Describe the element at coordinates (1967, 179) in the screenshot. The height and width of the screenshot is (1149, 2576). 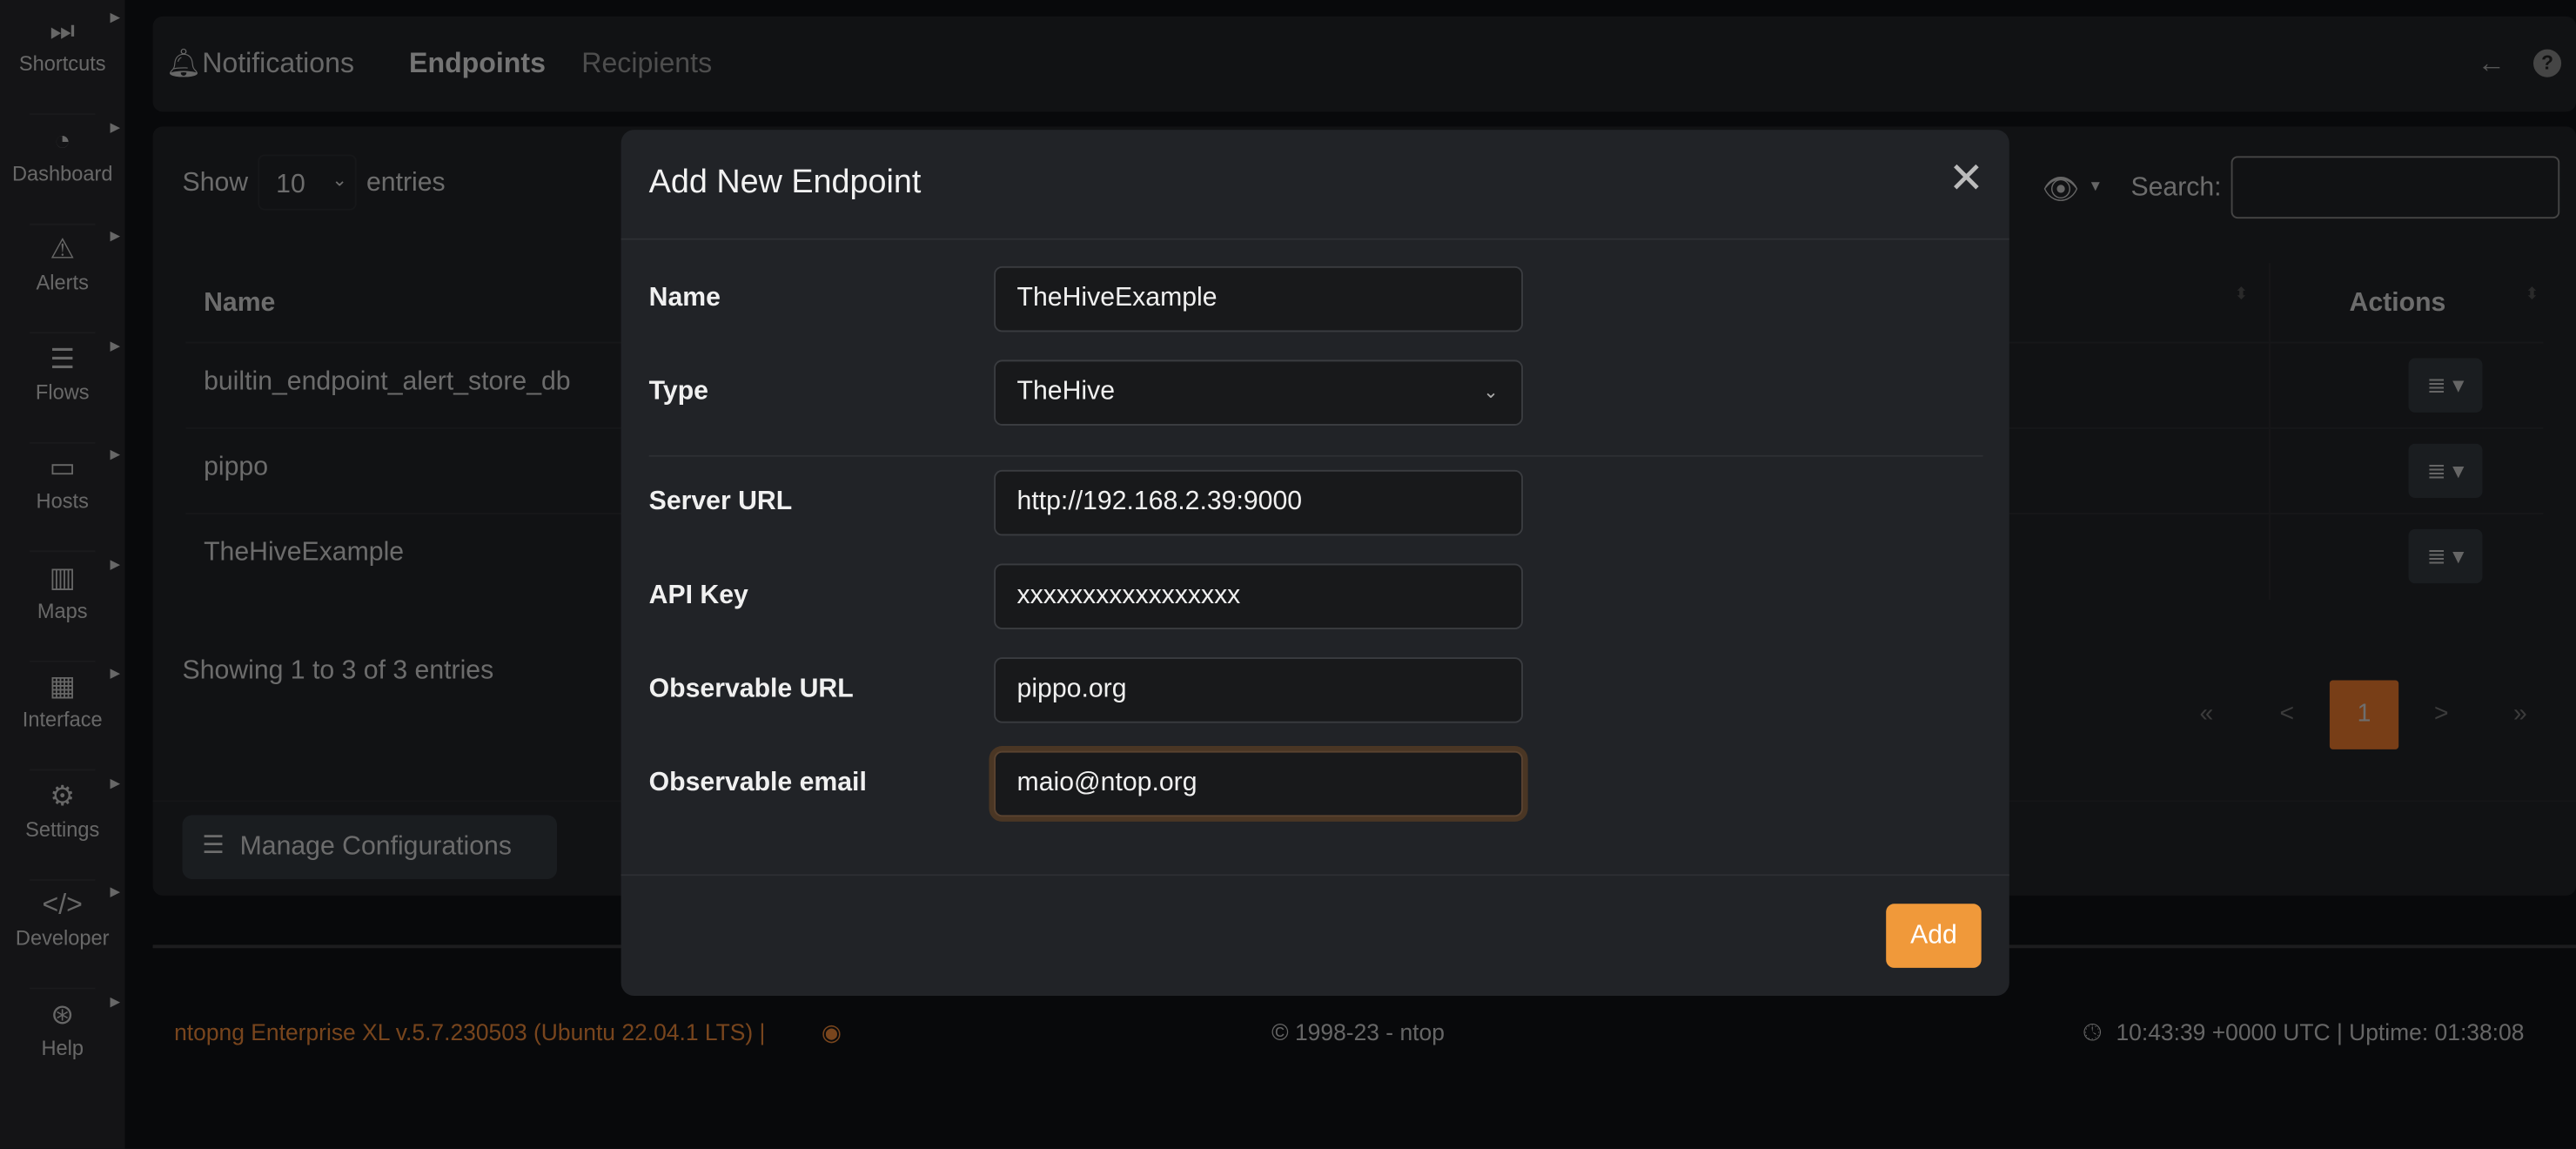
I see `close-icon: ✕` at that location.